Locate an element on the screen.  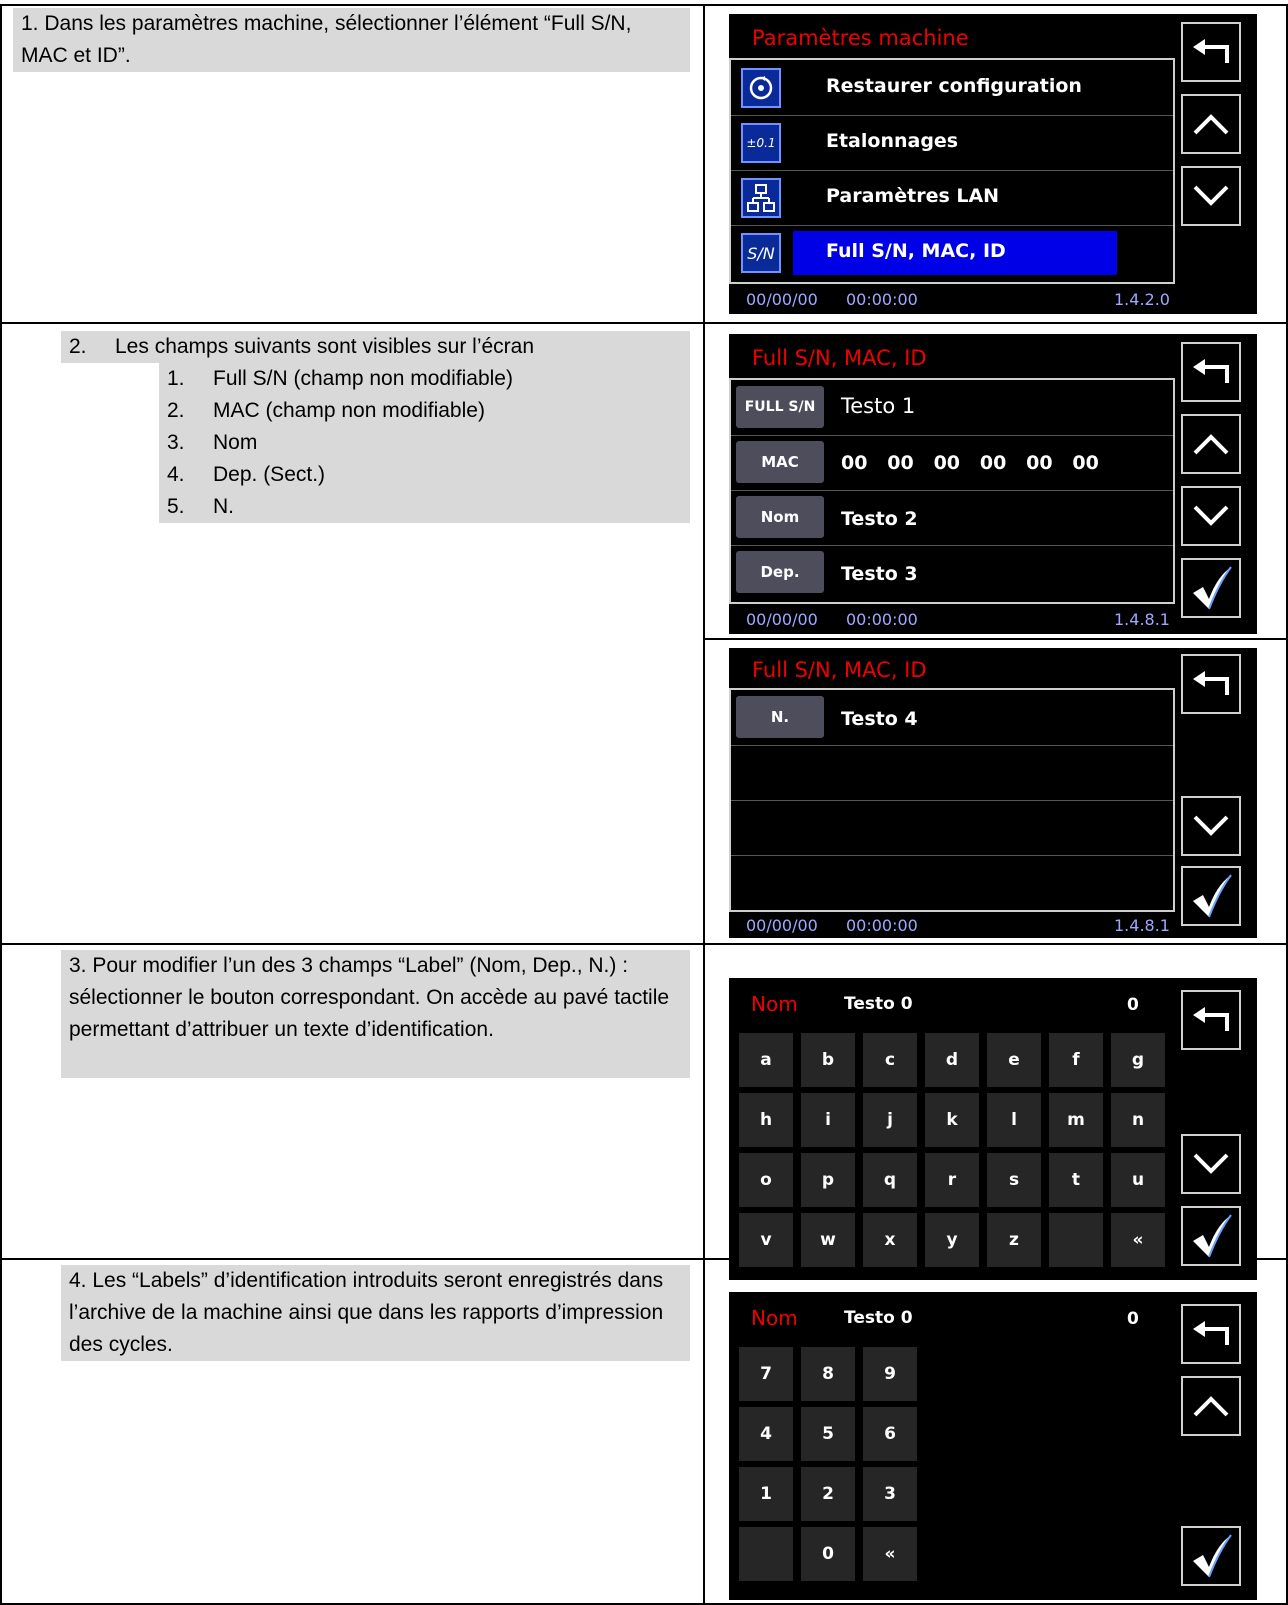
key-h: h is located at coordinates (766, 1120).